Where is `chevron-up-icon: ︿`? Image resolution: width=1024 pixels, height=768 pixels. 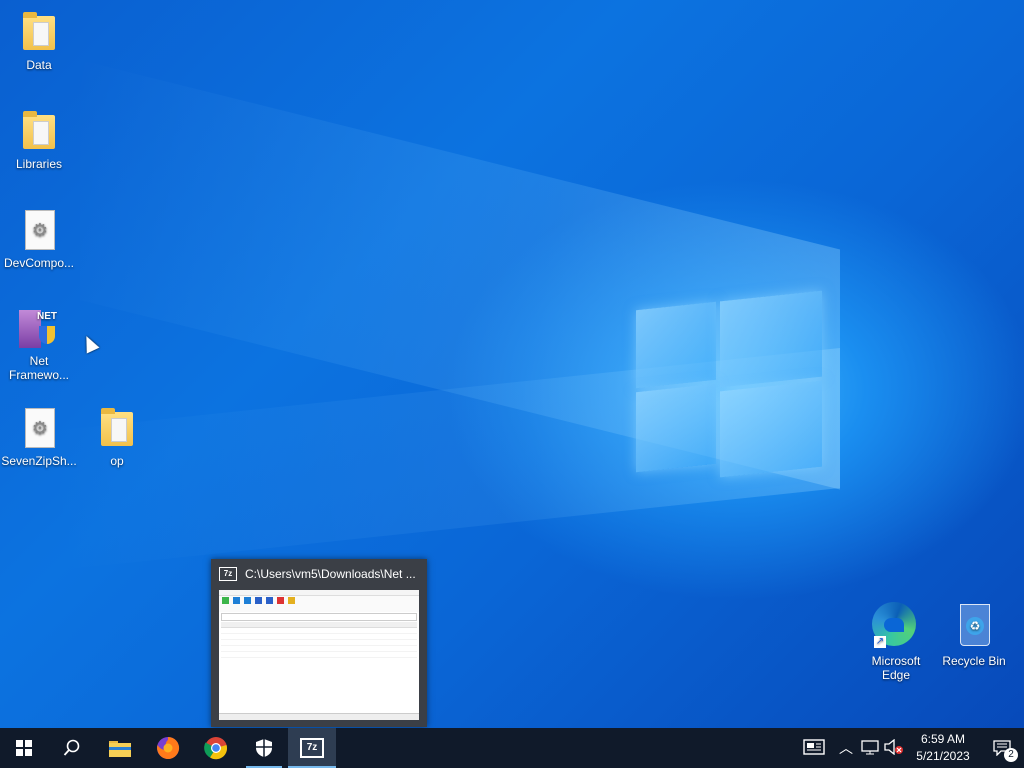 chevron-up-icon: ︿ is located at coordinates (846, 748).